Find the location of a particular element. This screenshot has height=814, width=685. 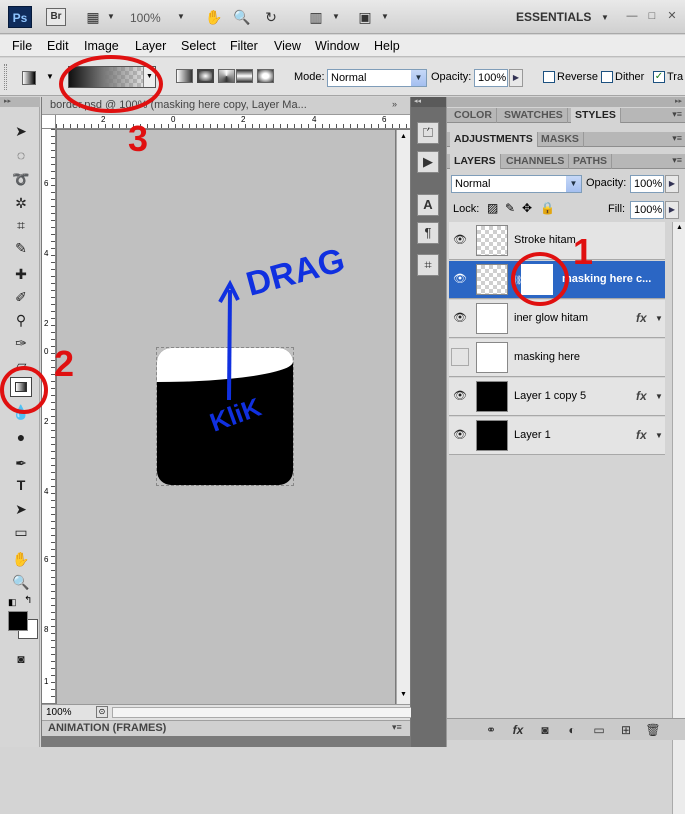

reflected-gradient-button is located at coordinates (244, 76).